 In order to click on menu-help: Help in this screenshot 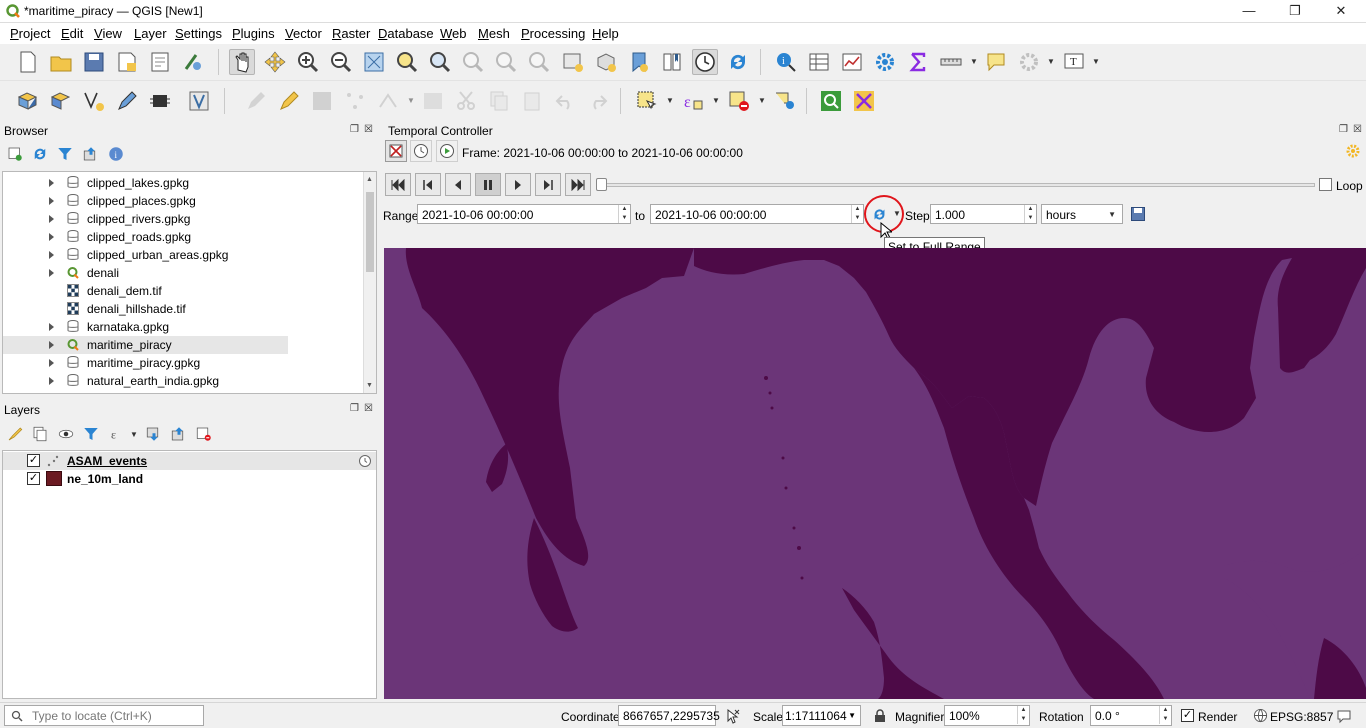, I will do `click(605, 33)`.